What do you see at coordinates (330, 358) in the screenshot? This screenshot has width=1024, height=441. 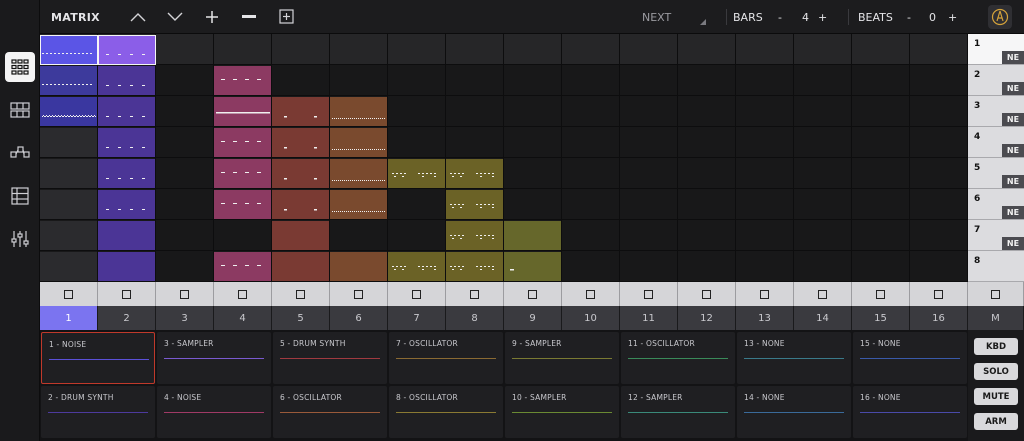 I see `device-slot: 5 - DRUM SYNTH` at bounding box center [330, 358].